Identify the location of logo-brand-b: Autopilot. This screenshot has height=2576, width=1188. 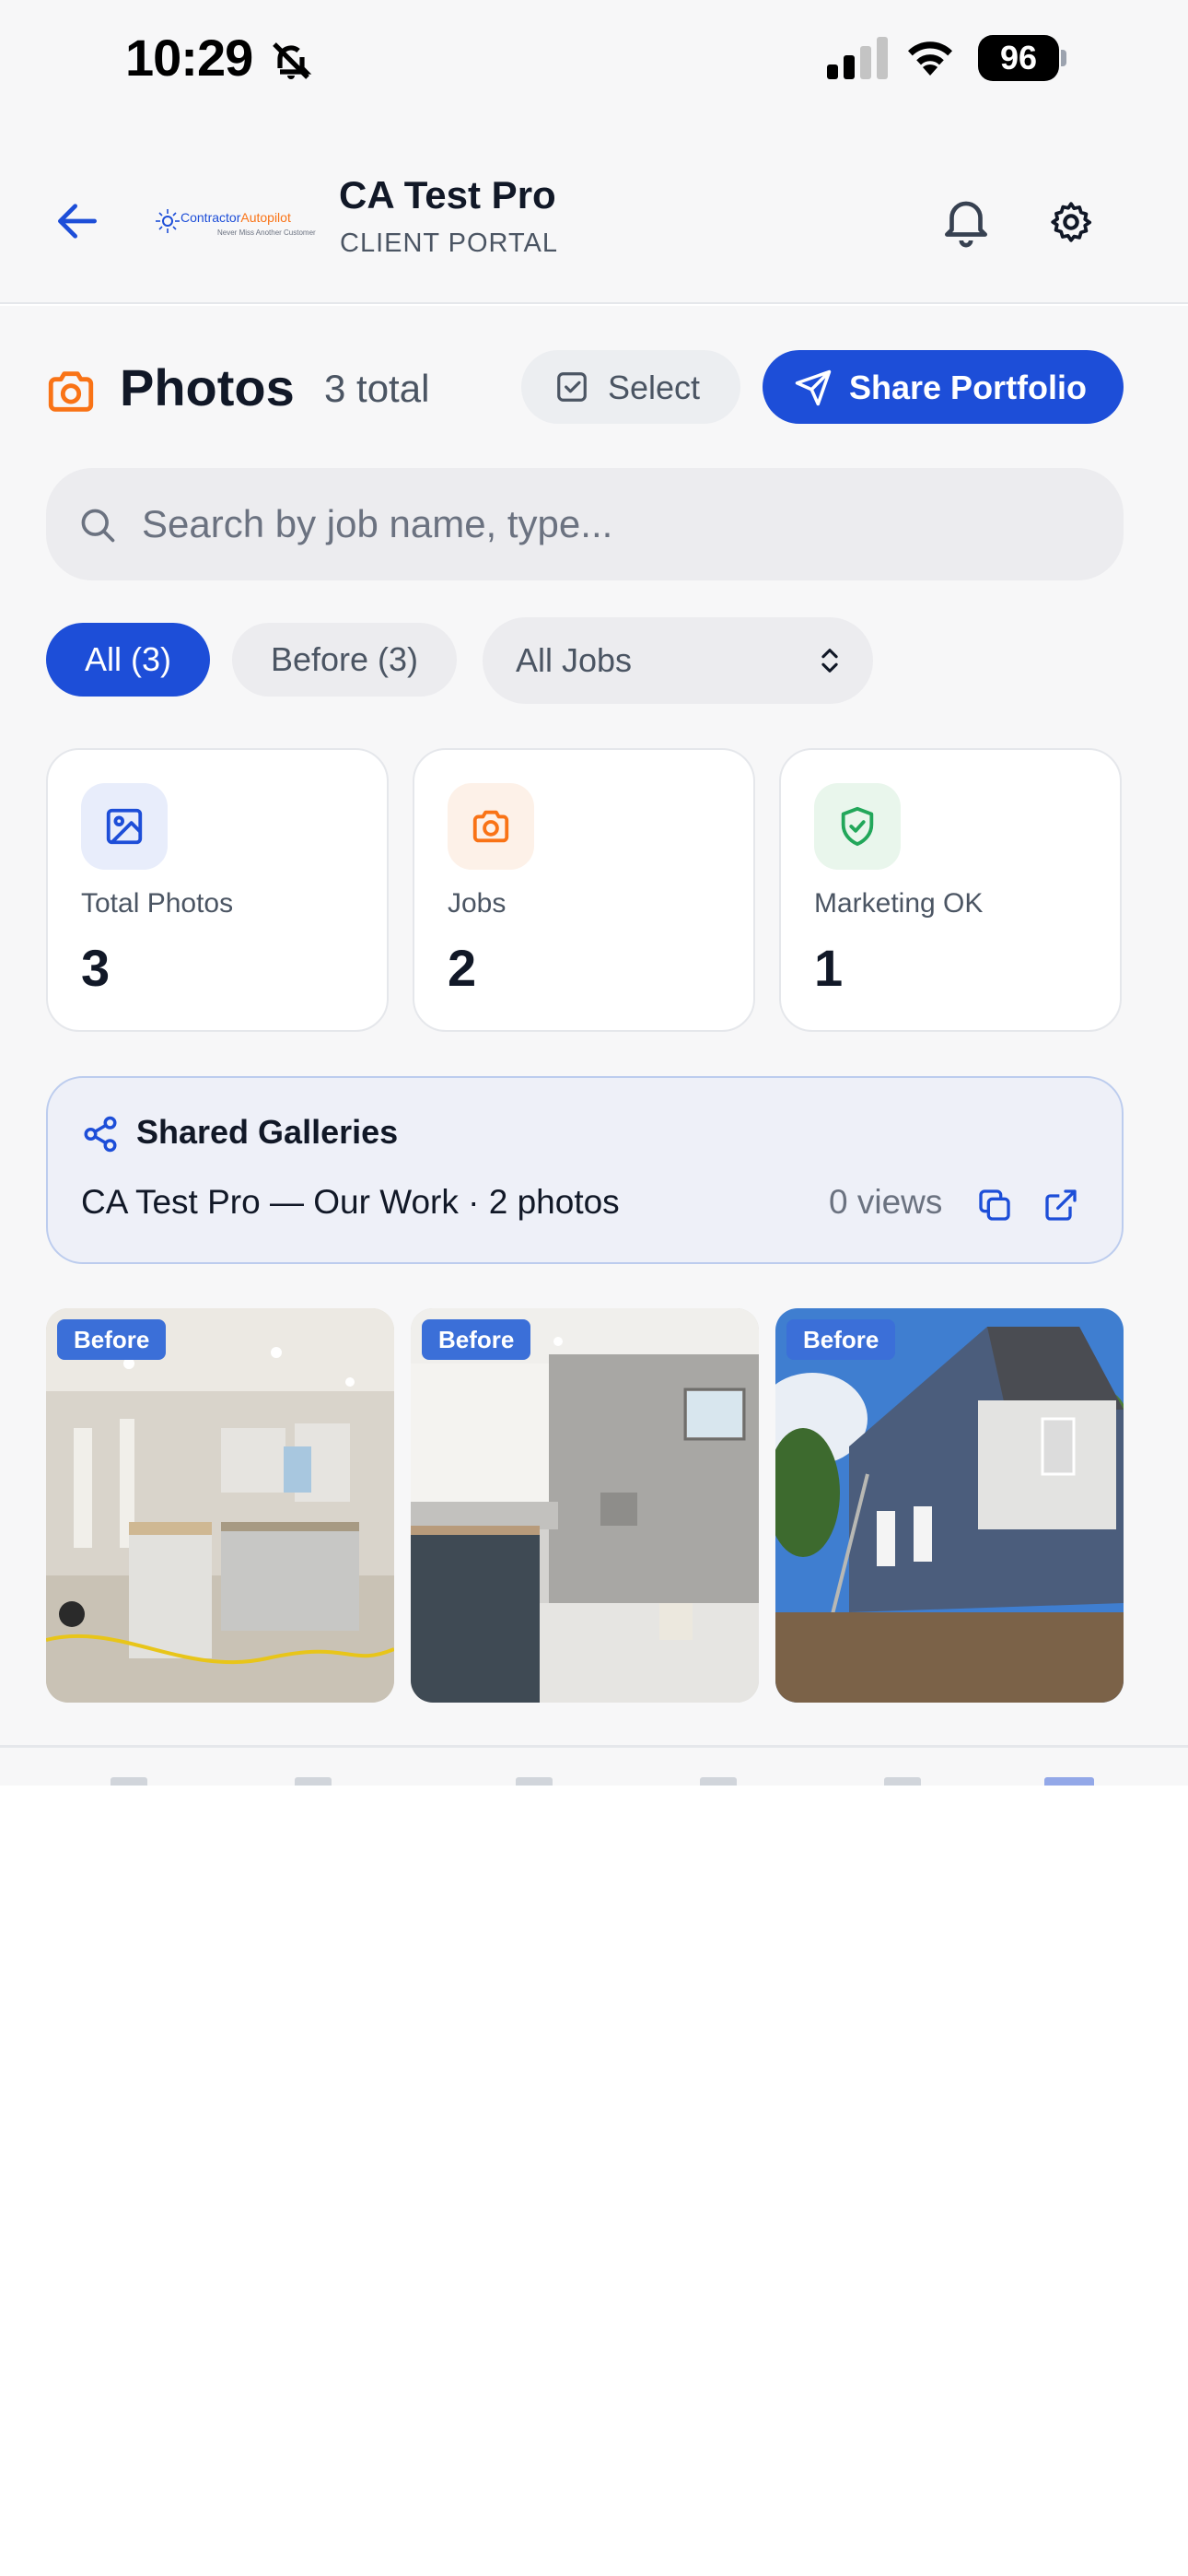
(265, 217).